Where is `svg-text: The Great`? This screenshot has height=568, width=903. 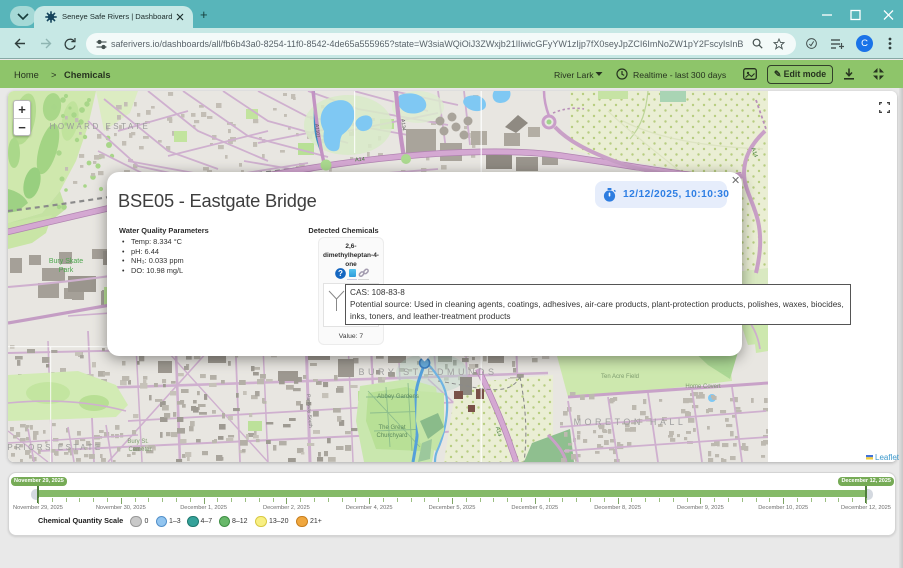
svg-text: The Great is located at coordinates (391, 428).